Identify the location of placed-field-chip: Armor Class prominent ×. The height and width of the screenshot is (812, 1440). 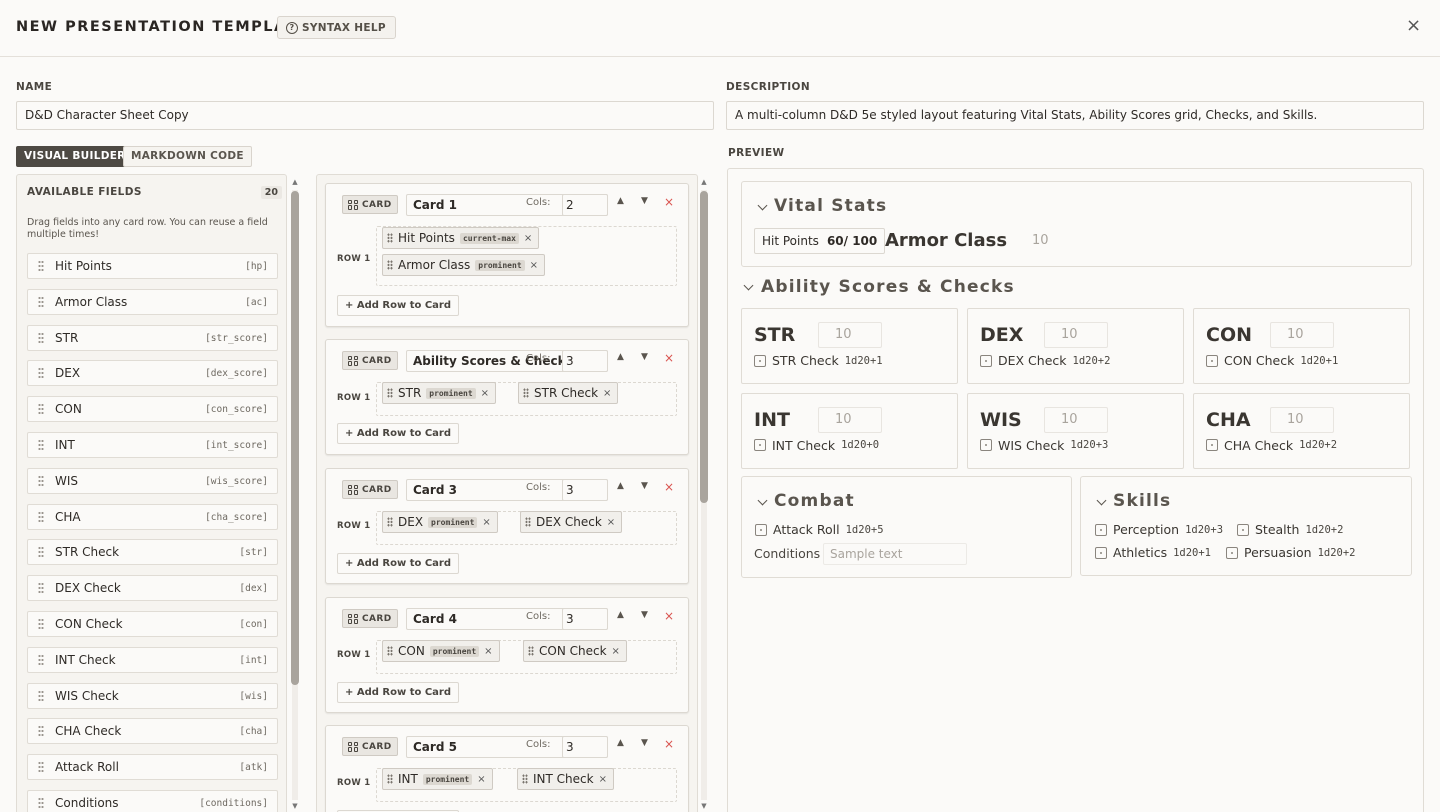
(464, 265).